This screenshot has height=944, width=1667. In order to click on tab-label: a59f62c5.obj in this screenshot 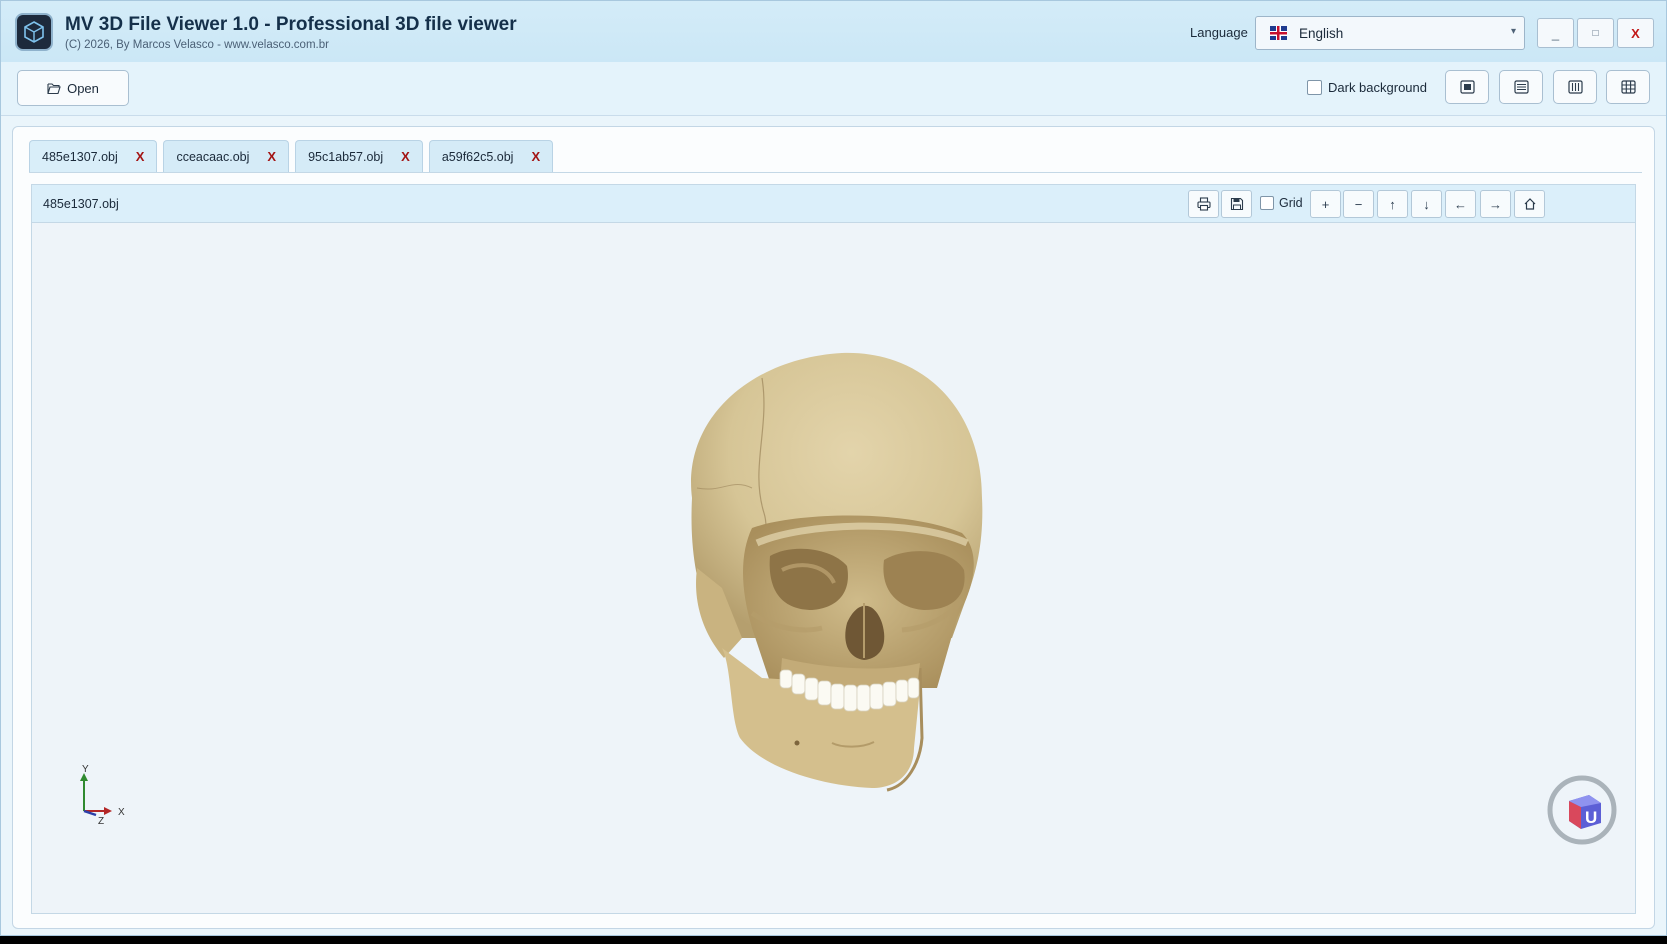, I will do `click(477, 156)`.